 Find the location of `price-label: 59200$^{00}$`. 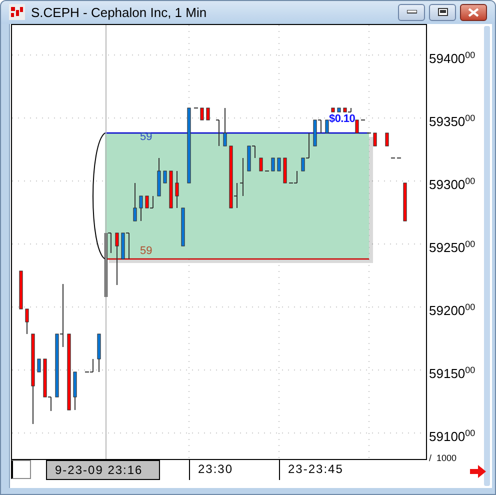

price-label: 59200$^{00}$ is located at coordinates (452, 310).